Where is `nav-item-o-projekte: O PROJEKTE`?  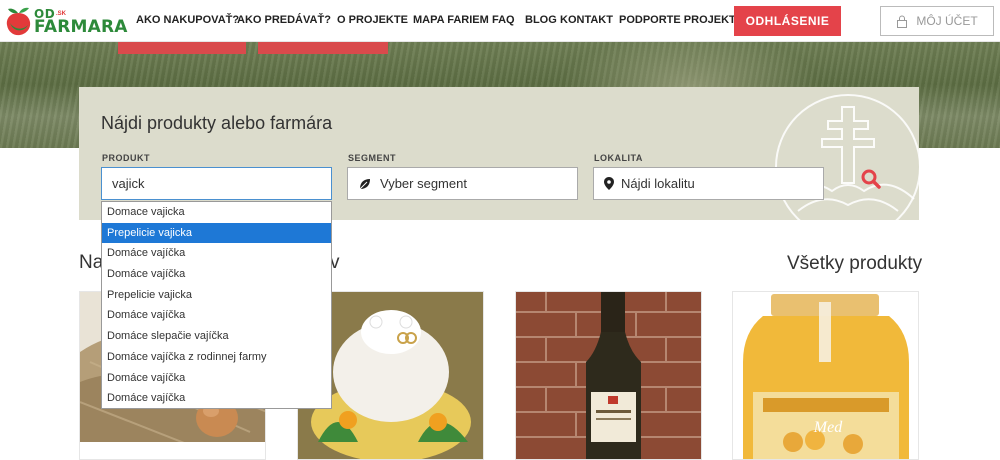
nav-item-o-projekte: O PROJEKTE is located at coordinates (375, 20).